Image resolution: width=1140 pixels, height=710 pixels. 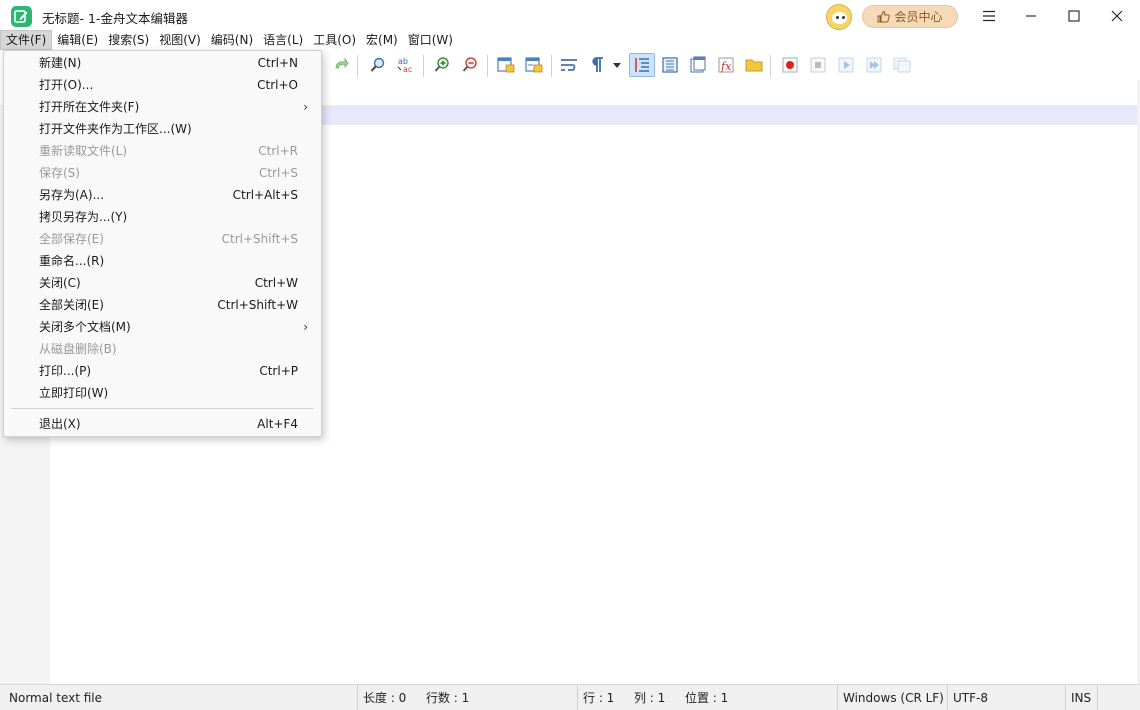 What do you see at coordinates (162, 424) in the screenshot?
I see `menu-item-exit: 退出(X) Alt+F4` at bounding box center [162, 424].